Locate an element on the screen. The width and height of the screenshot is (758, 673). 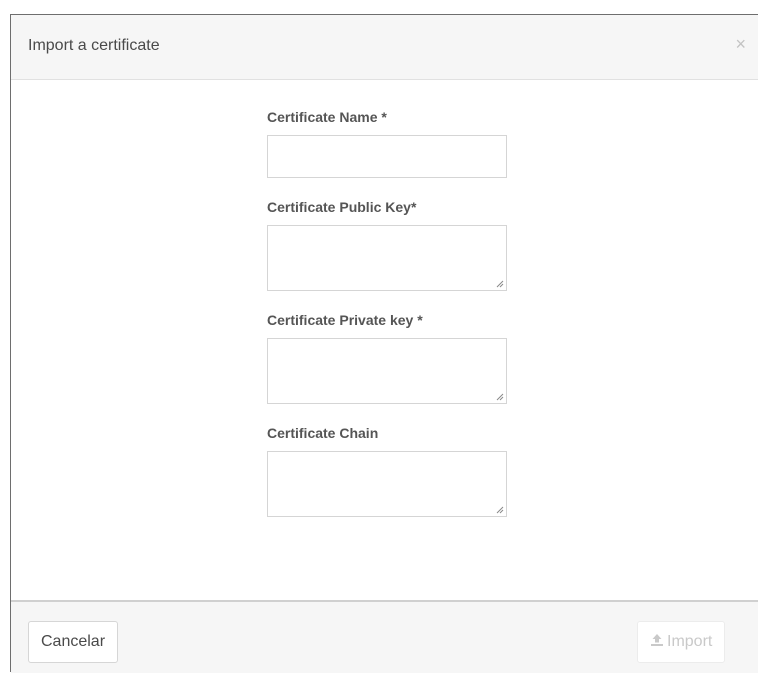
certificate-public-key-label: Certificate Public Key* is located at coordinates (342, 207).